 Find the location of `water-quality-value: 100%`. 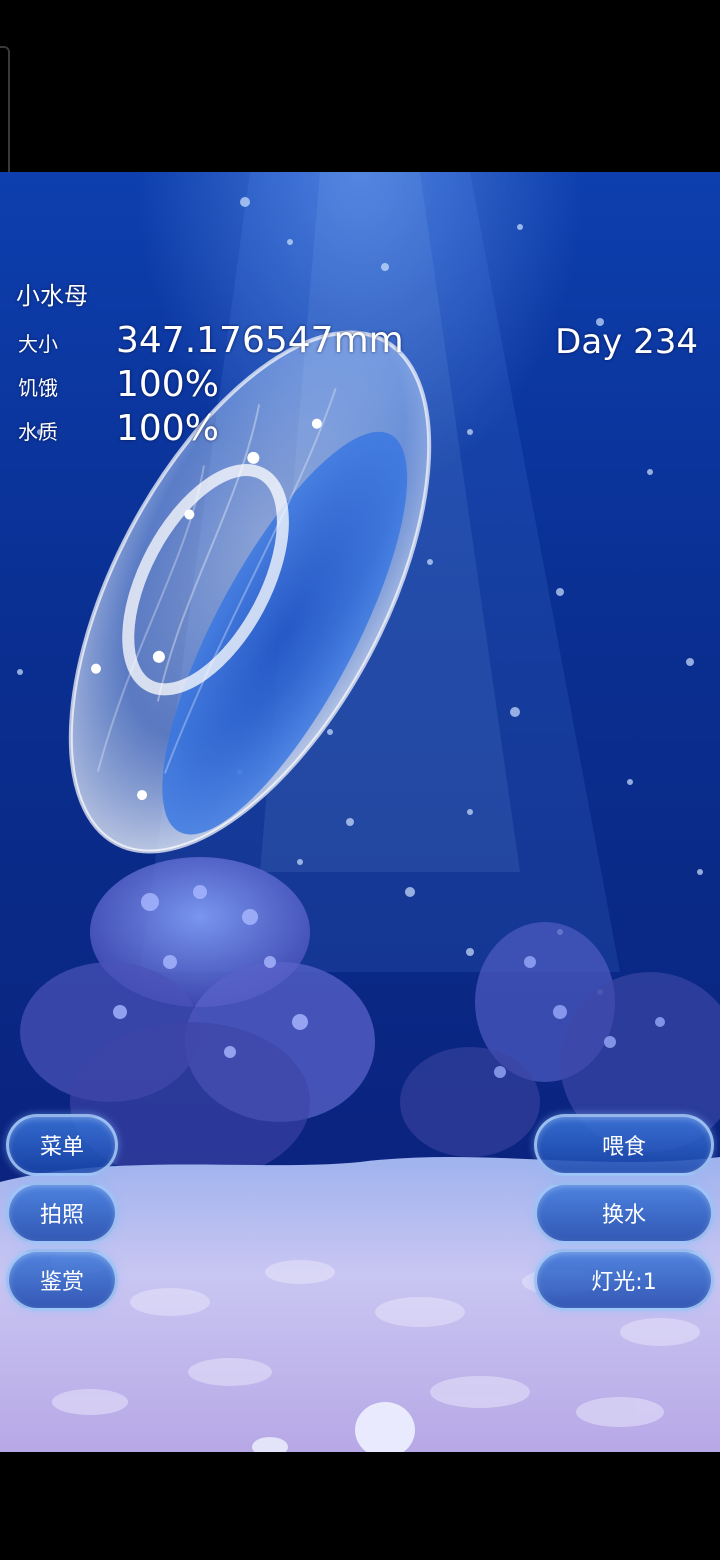

water-quality-value: 100% is located at coordinates (167, 428).